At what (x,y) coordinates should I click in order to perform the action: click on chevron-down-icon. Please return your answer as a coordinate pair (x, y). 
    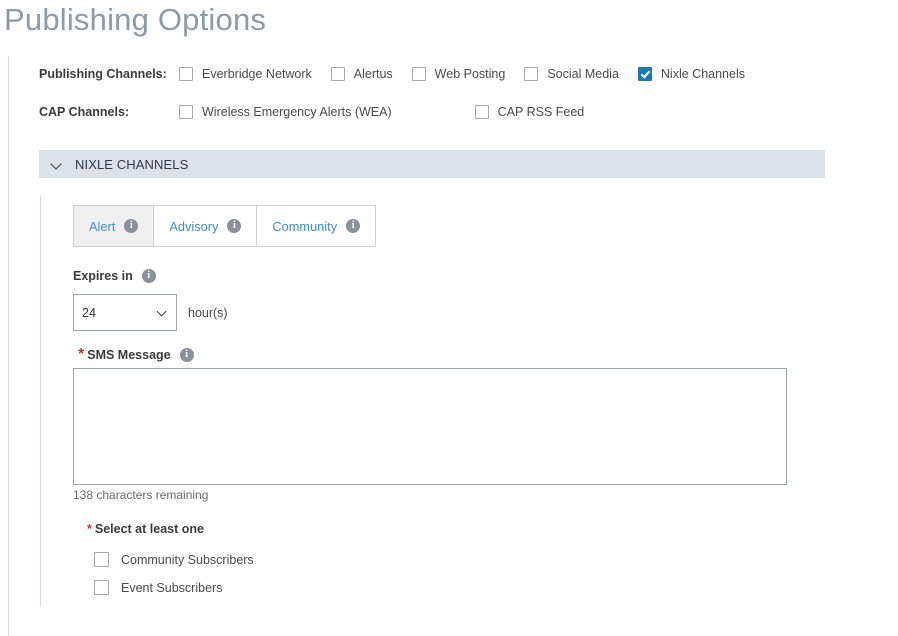
    Looking at the image, I should click on (57, 164).